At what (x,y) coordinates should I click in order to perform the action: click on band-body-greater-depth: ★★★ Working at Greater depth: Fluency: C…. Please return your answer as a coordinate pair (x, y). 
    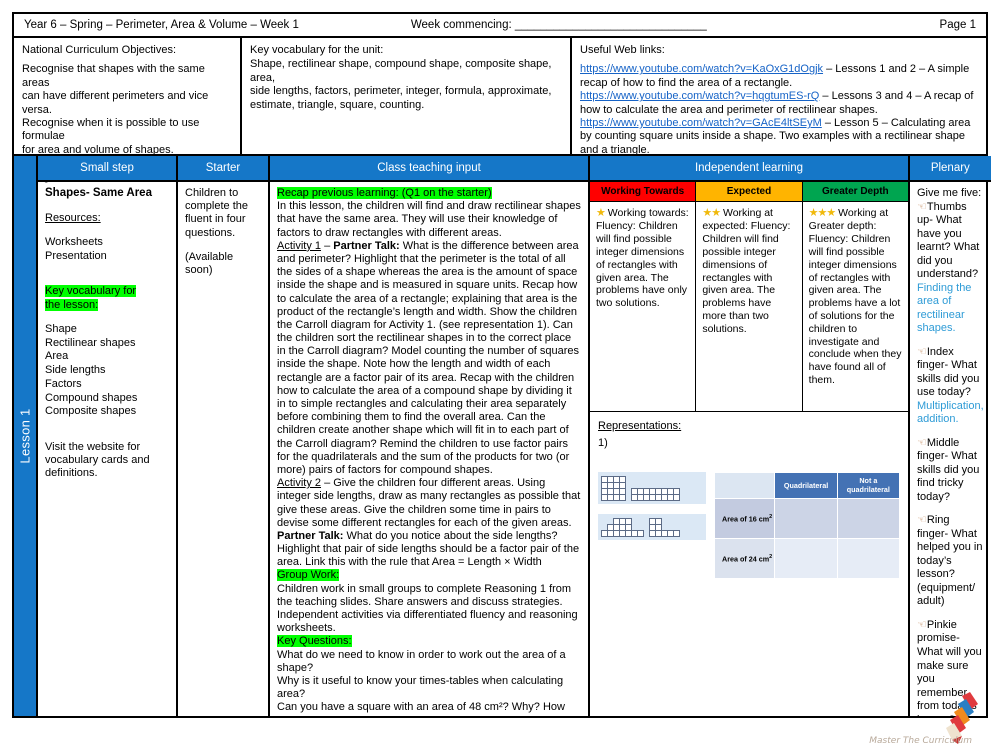
    Looking at the image, I should click on (855, 307).